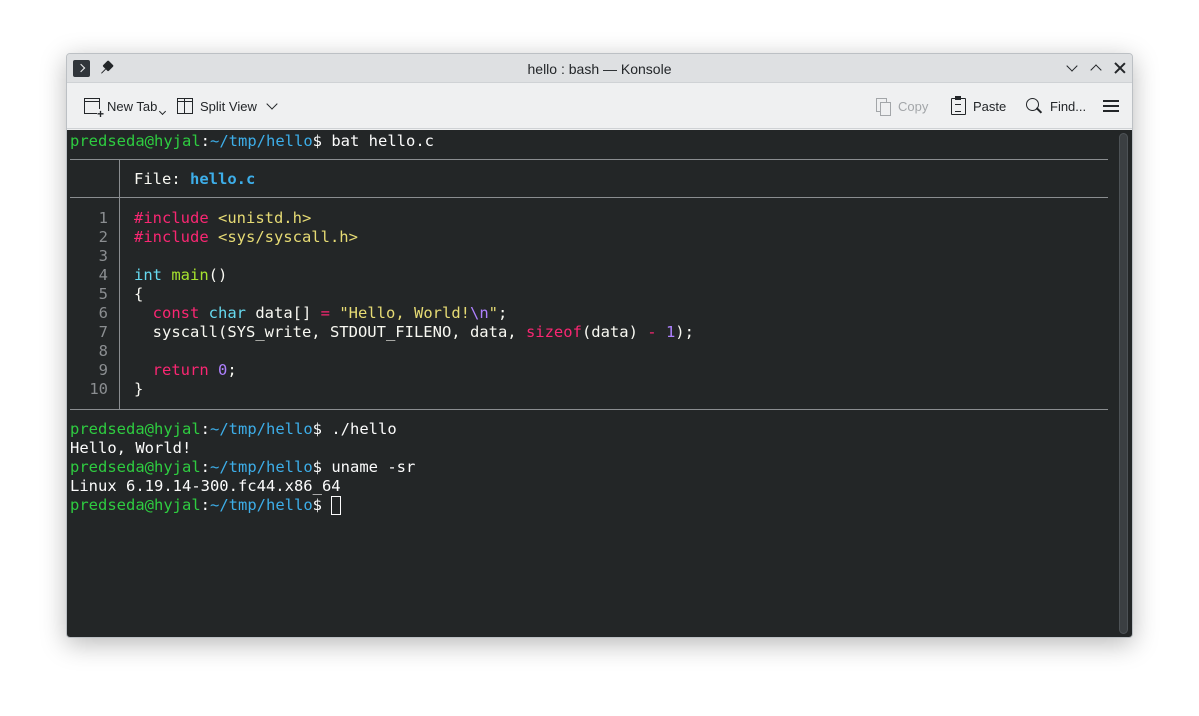  What do you see at coordinates (195, 179) in the screenshot?
I see `file-header: File: hello.c` at bounding box center [195, 179].